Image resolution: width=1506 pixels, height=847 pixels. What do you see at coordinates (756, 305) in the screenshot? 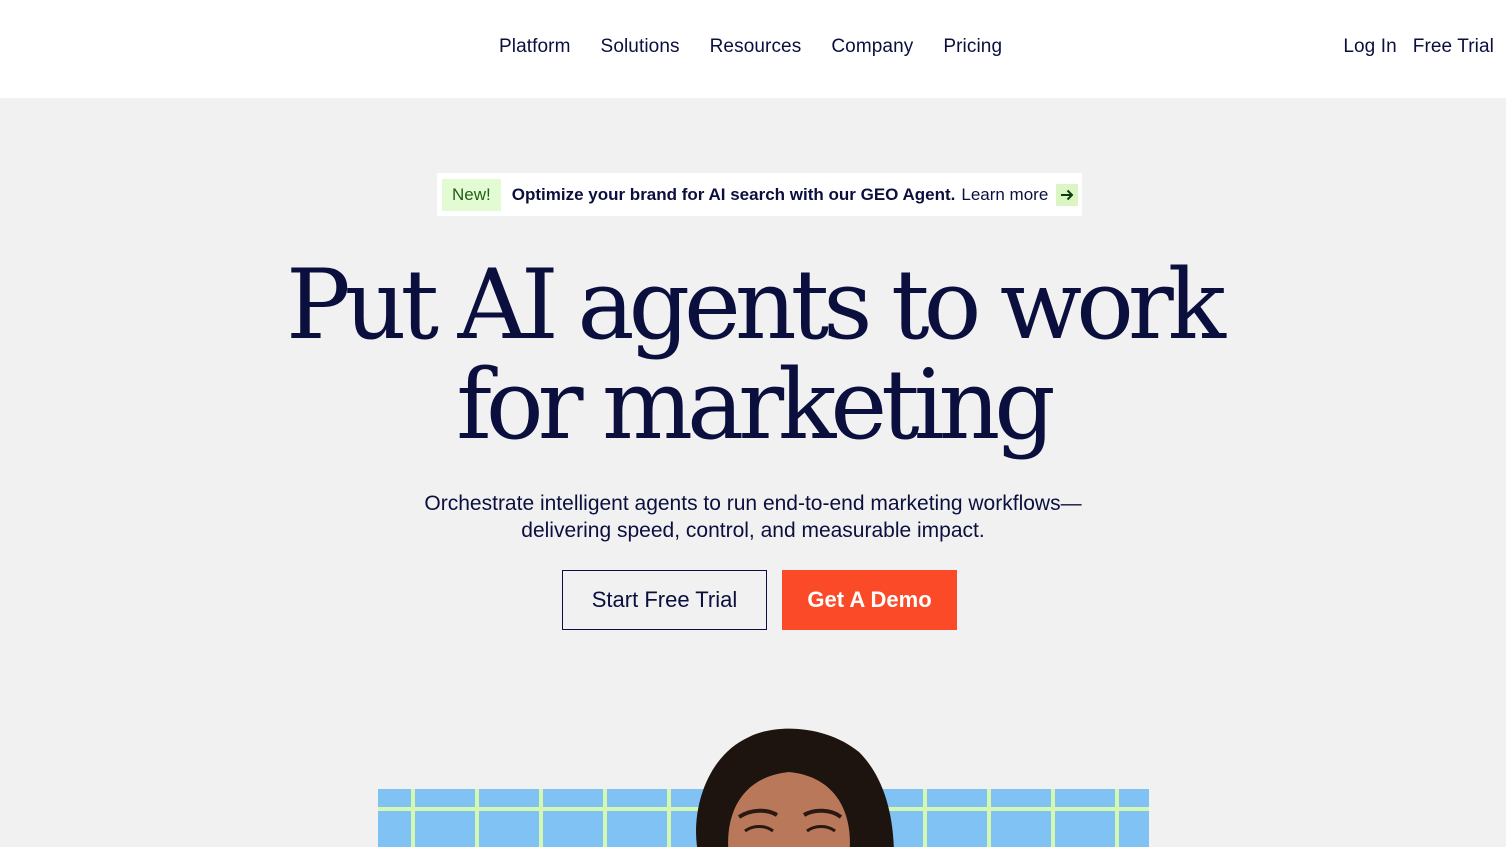
I see `hero-title-line-1: Put AI agents to work` at bounding box center [756, 305].